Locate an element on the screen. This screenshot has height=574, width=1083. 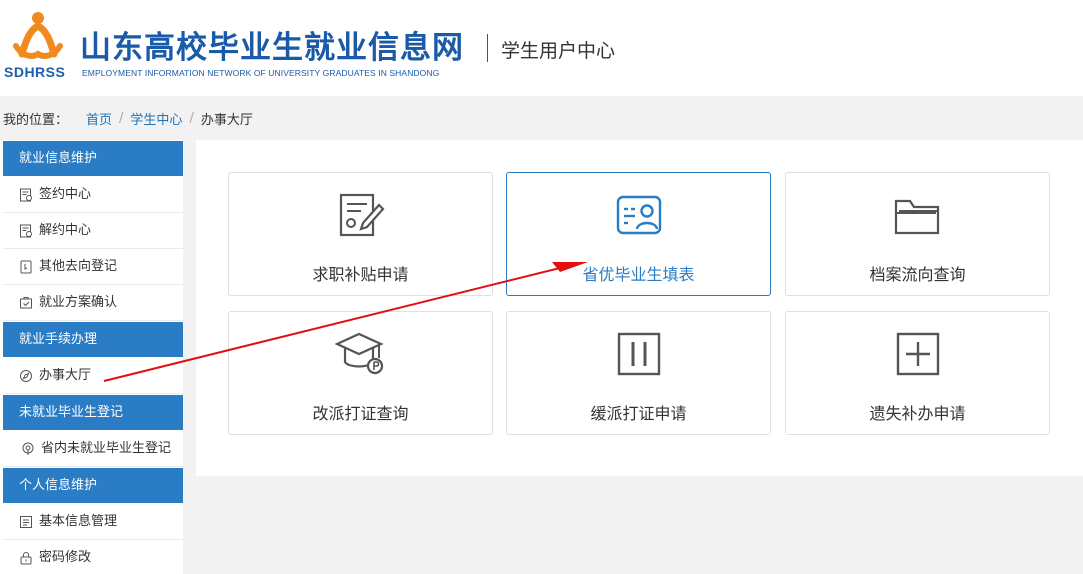
folder-icon is located at coordinates (916, 217).